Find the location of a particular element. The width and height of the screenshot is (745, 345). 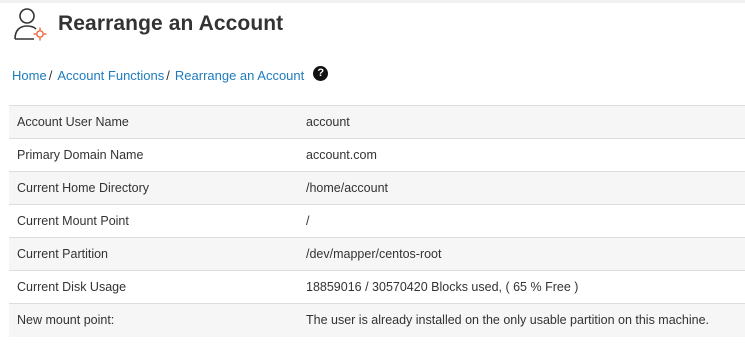

row-label: Account User Name is located at coordinates (153, 122).